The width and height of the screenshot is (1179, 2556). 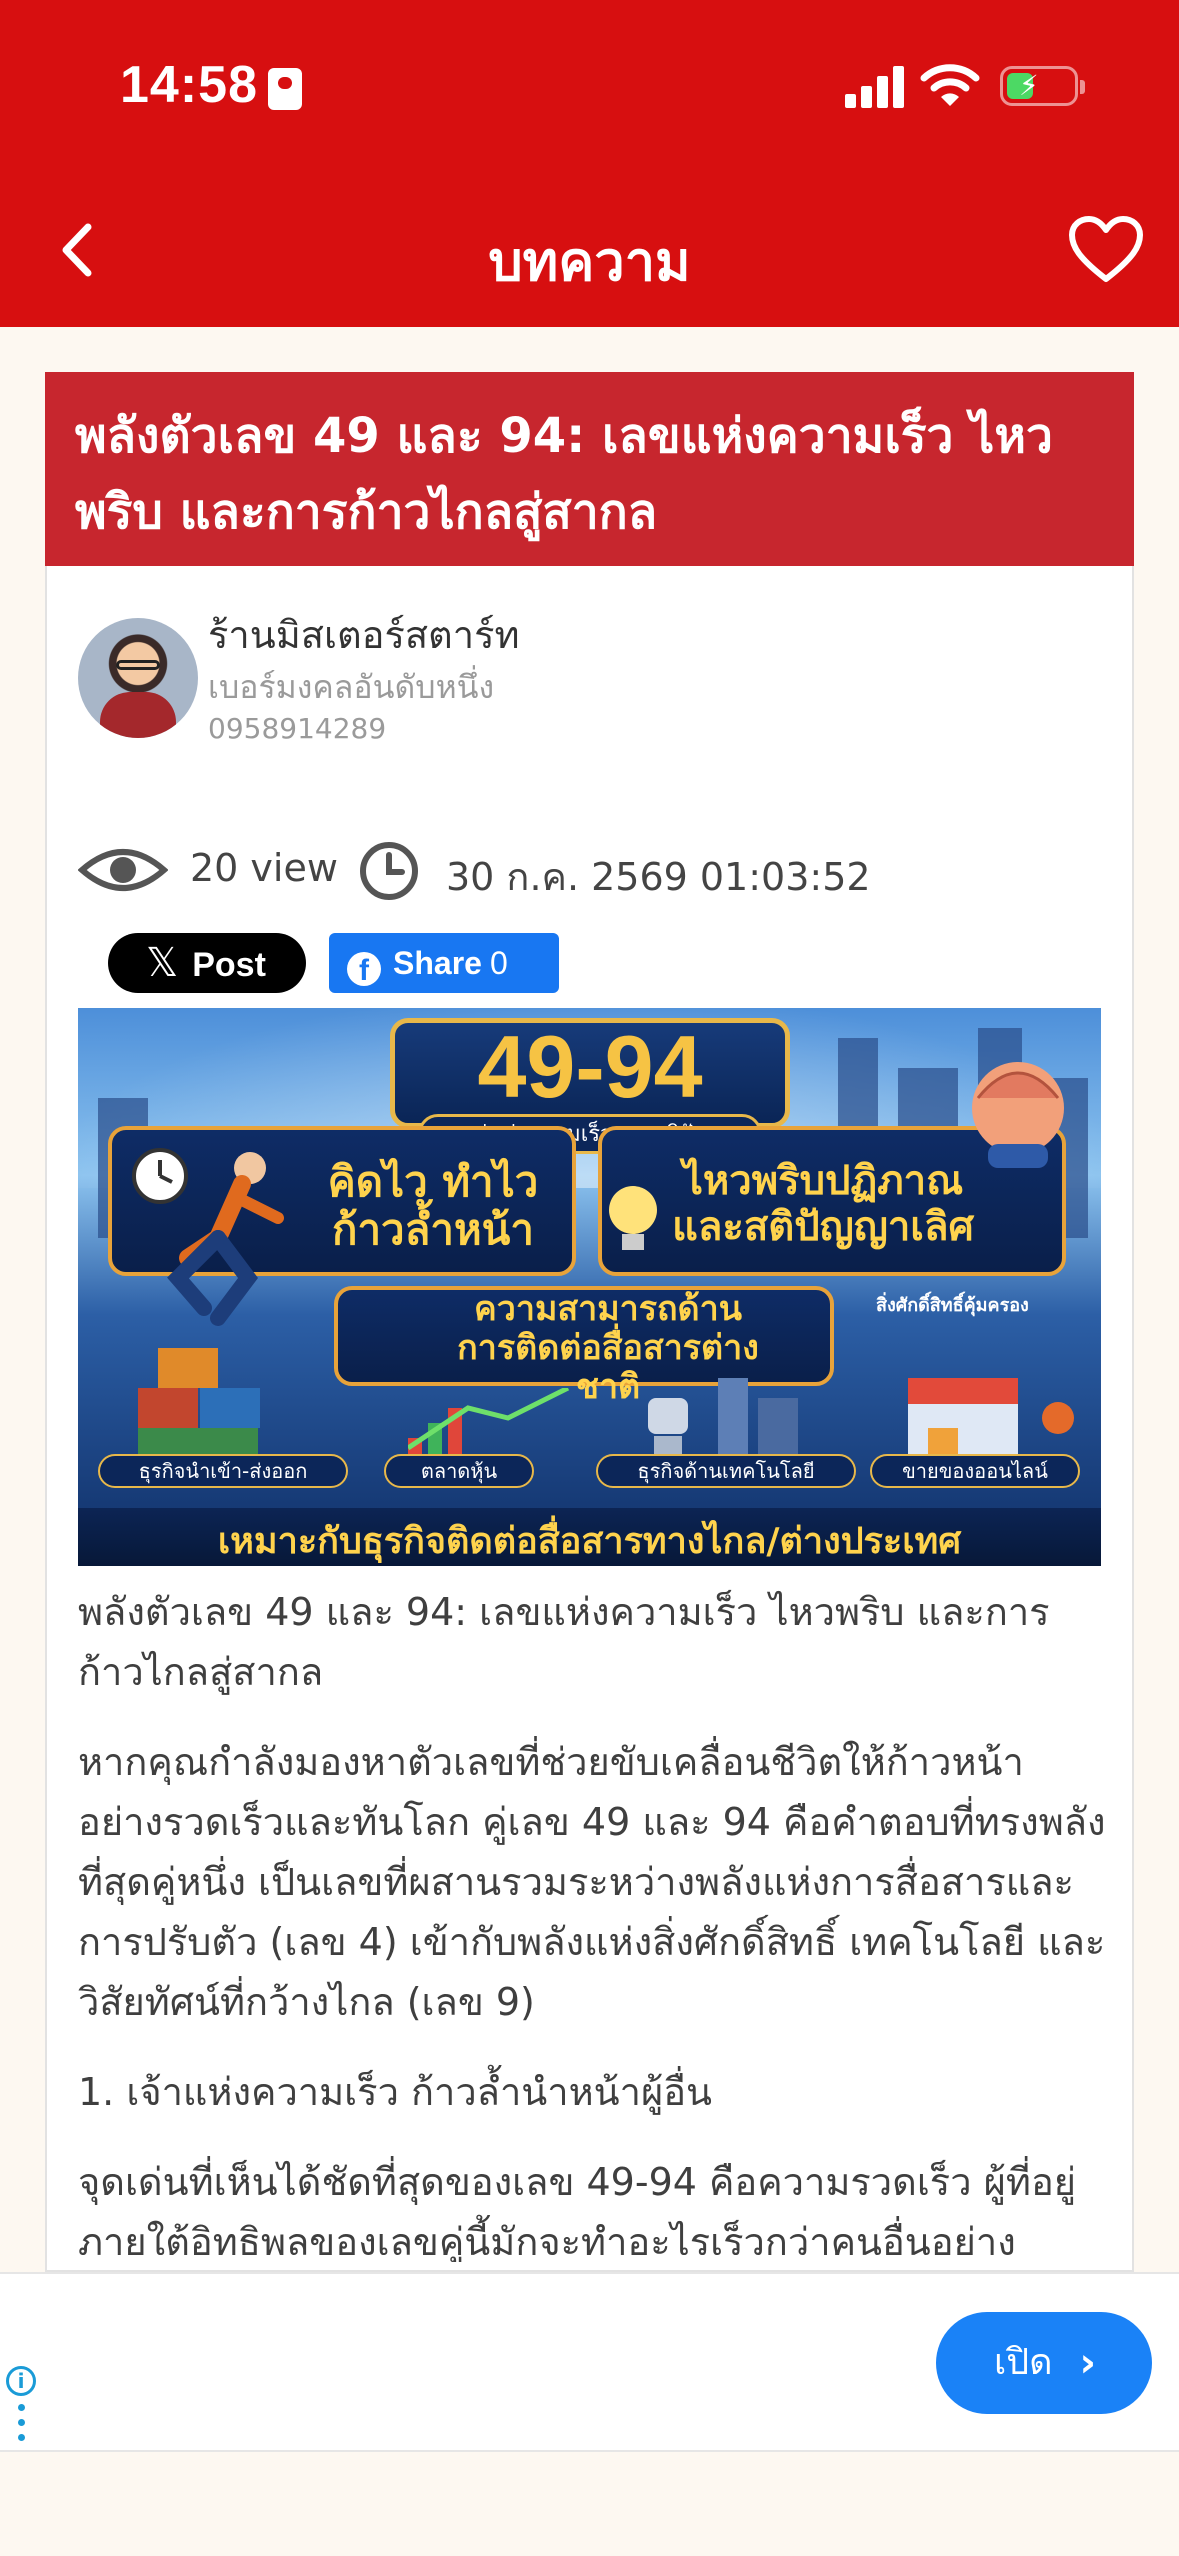 What do you see at coordinates (823, 1204) in the screenshot?
I see `banner-panel-2: ไหวพริบปฏิภาณ และสติปัญญาเลิศ` at bounding box center [823, 1204].